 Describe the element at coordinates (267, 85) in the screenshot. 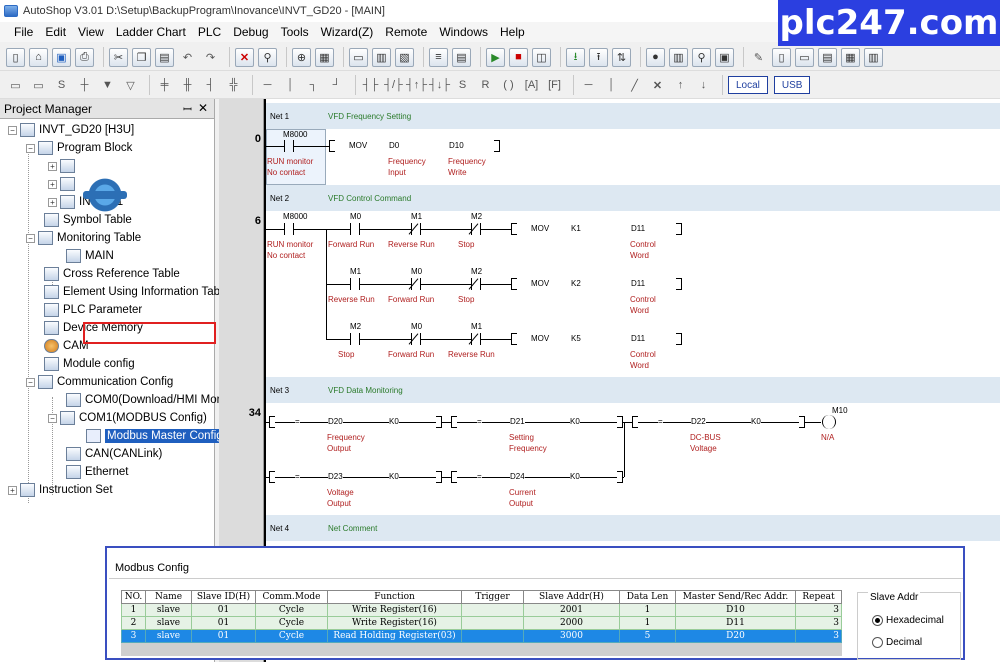

I see `hline-icon: ─` at that location.